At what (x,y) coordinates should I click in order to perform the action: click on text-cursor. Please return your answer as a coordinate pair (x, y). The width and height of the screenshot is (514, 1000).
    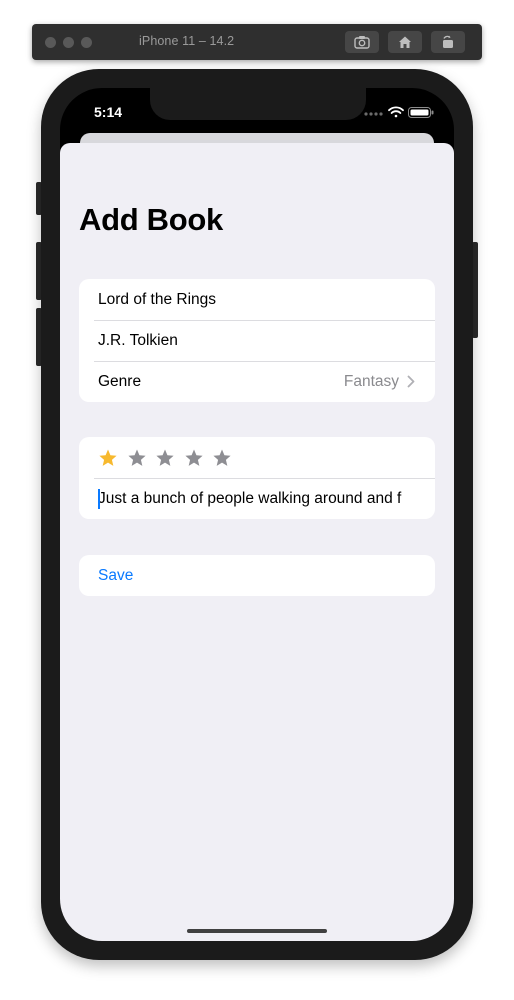
    Looking at the image, I should click on (99, 499).